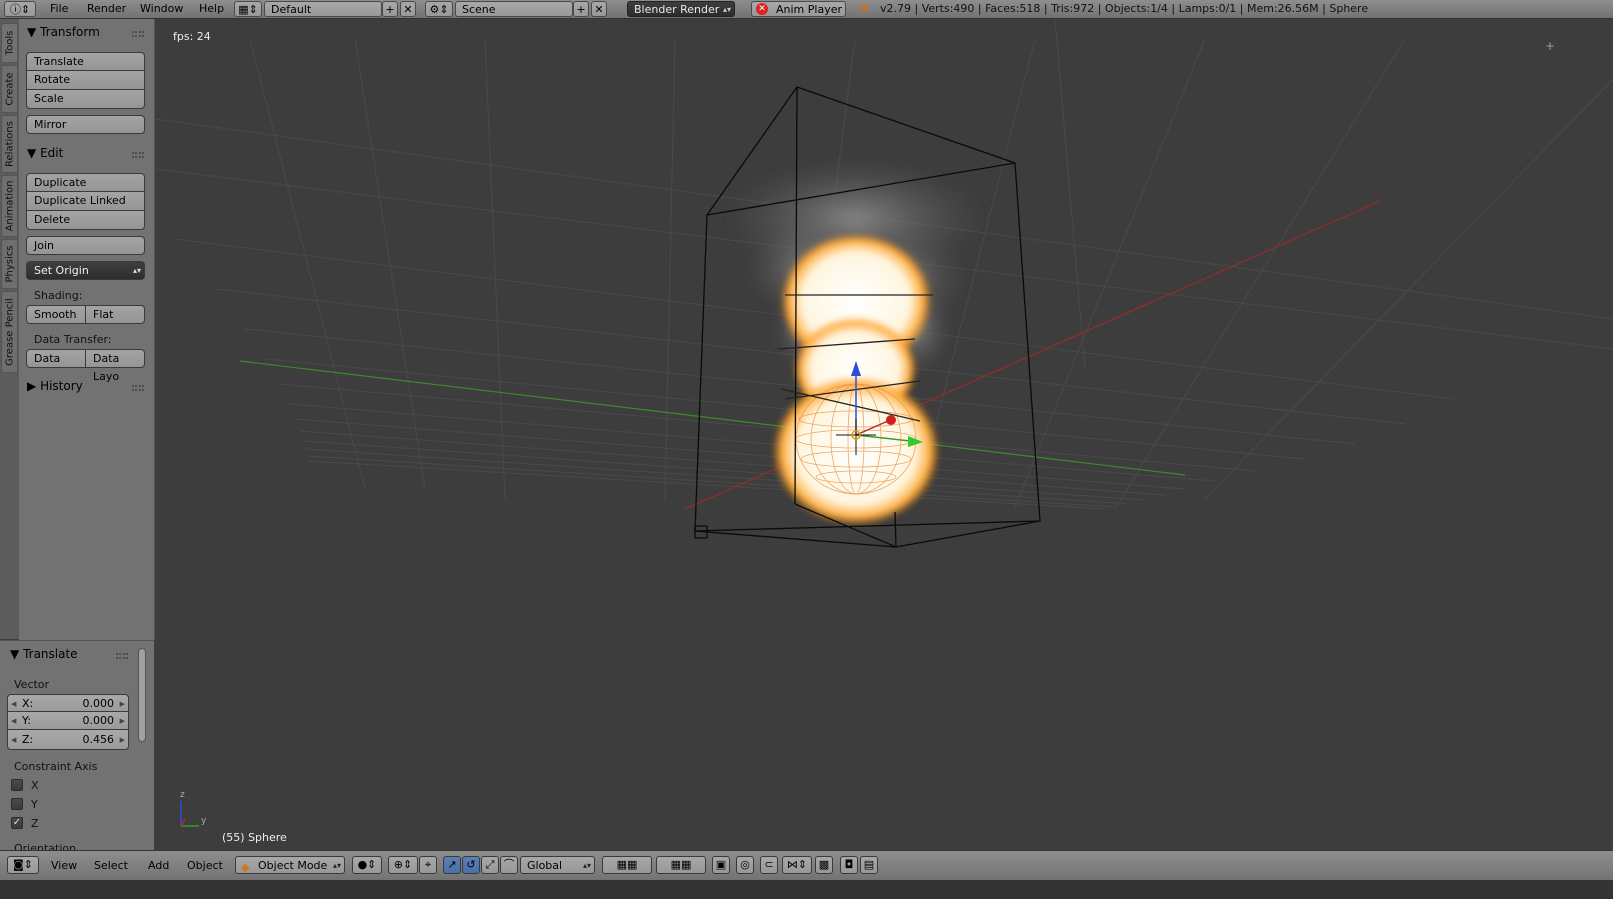 Image resolution: width=1613 pixels, height=899 pixels. What do you see at coordinates (681, 865) in the screenshot?
I see `layers-grid-b: ▦▦` at bounding box center [681, 865].